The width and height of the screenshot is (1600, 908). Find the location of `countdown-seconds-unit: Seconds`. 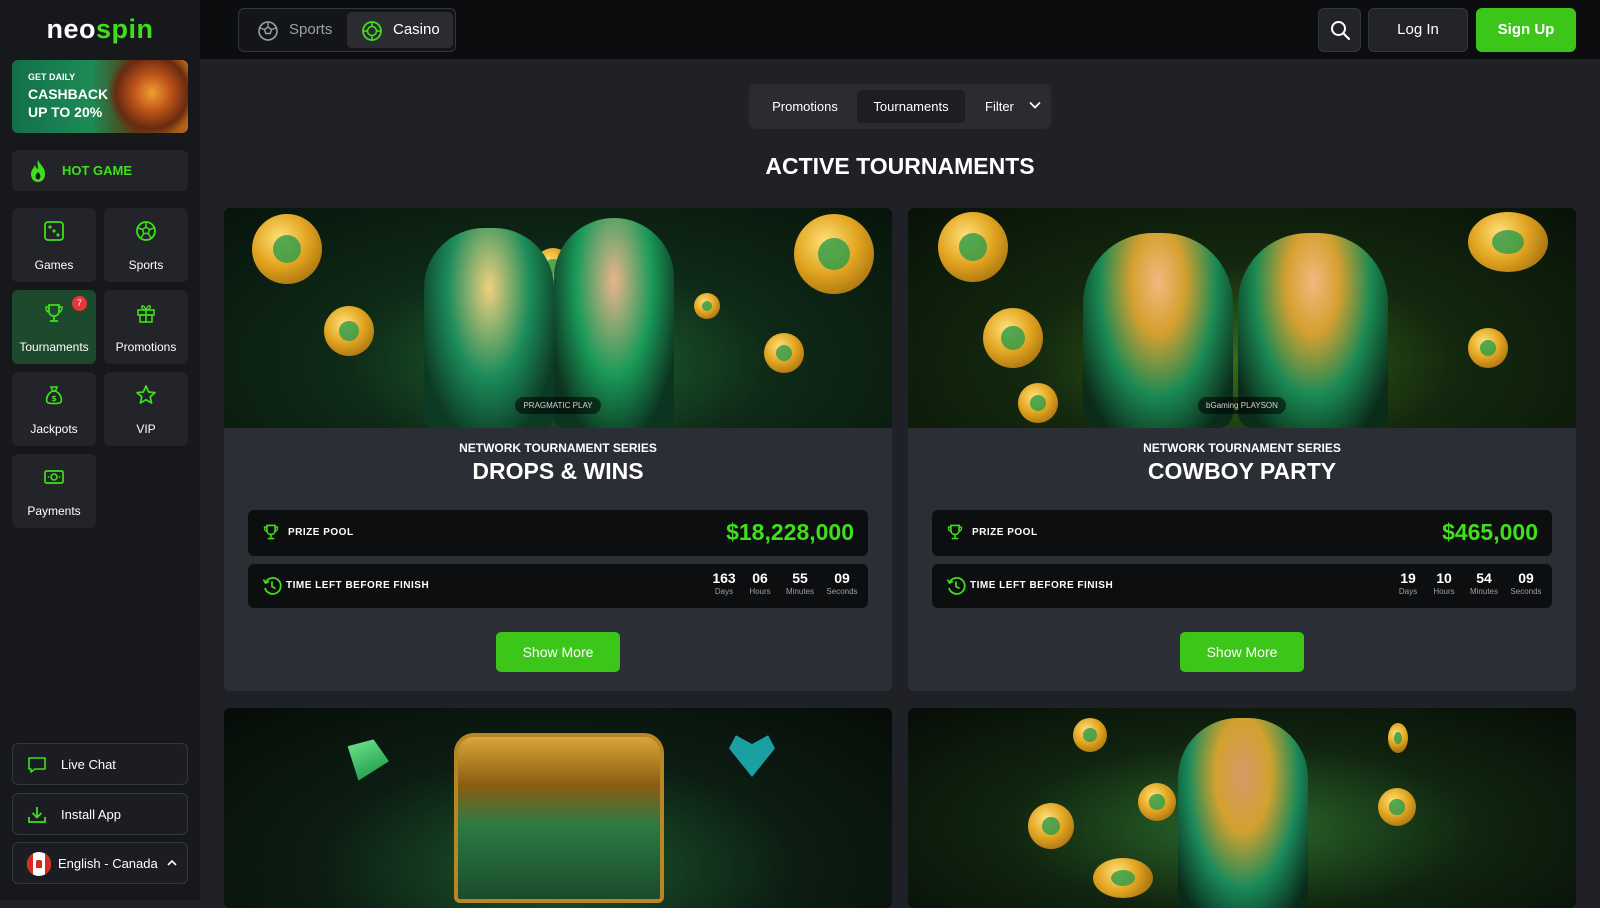

countdown-seconds-unit: Seconds is located at coordinates (842, 591).